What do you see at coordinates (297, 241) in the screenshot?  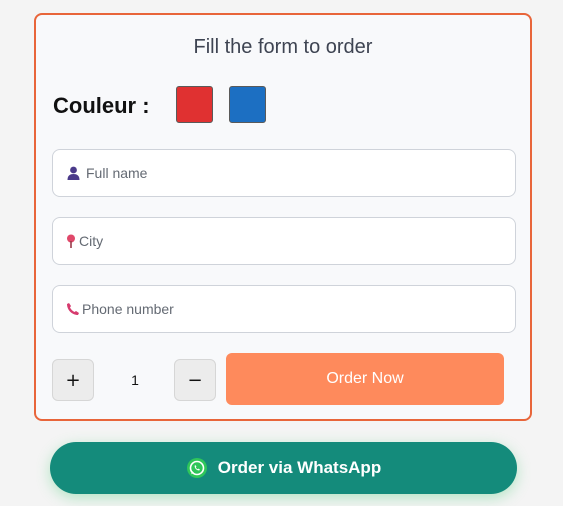 I see `city-input` at bounding box center [297, 241].